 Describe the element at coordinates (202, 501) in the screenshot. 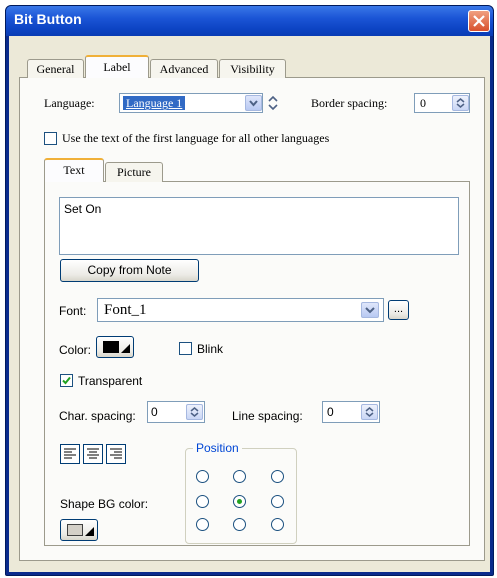

I see `position-middle-left-radio` at that location.